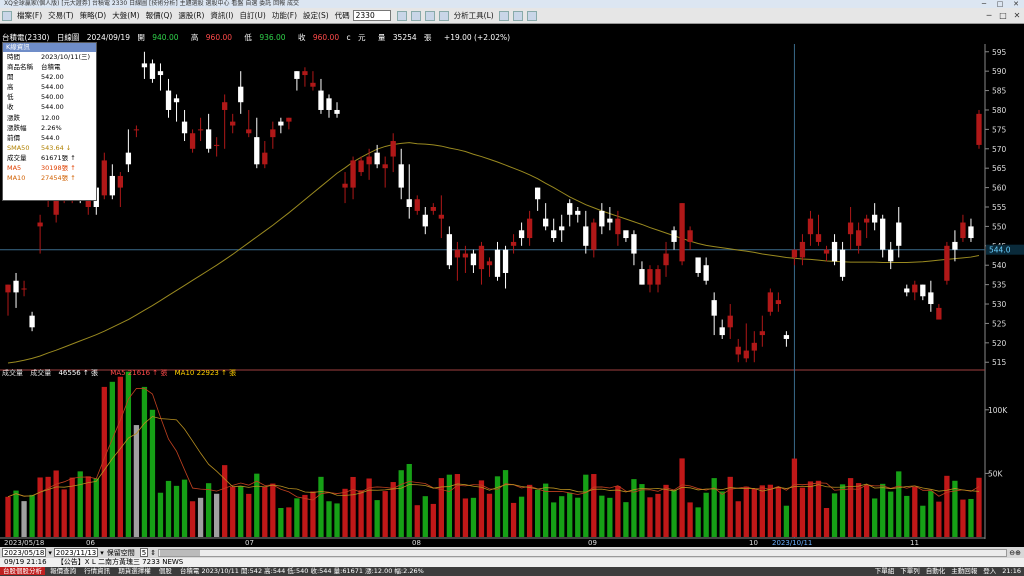 The width and height of the screenshot is (1024, 576). What do you see at coordinates (125, 15) in the screenshot?
I see `menu-market: 大盤(M)` at bounding box center [125, 15].